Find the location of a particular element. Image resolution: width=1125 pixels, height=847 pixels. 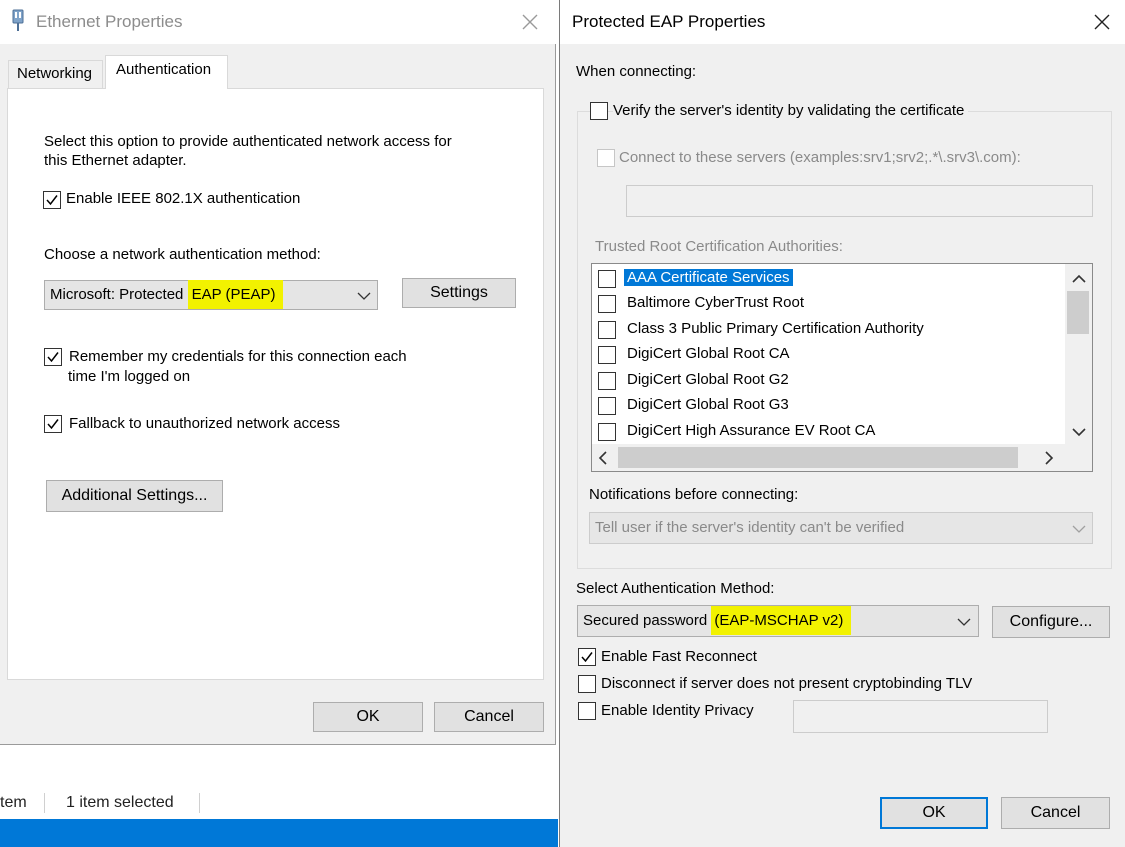

ethernet-ok-label: OK is located at coordinates (368, 716).